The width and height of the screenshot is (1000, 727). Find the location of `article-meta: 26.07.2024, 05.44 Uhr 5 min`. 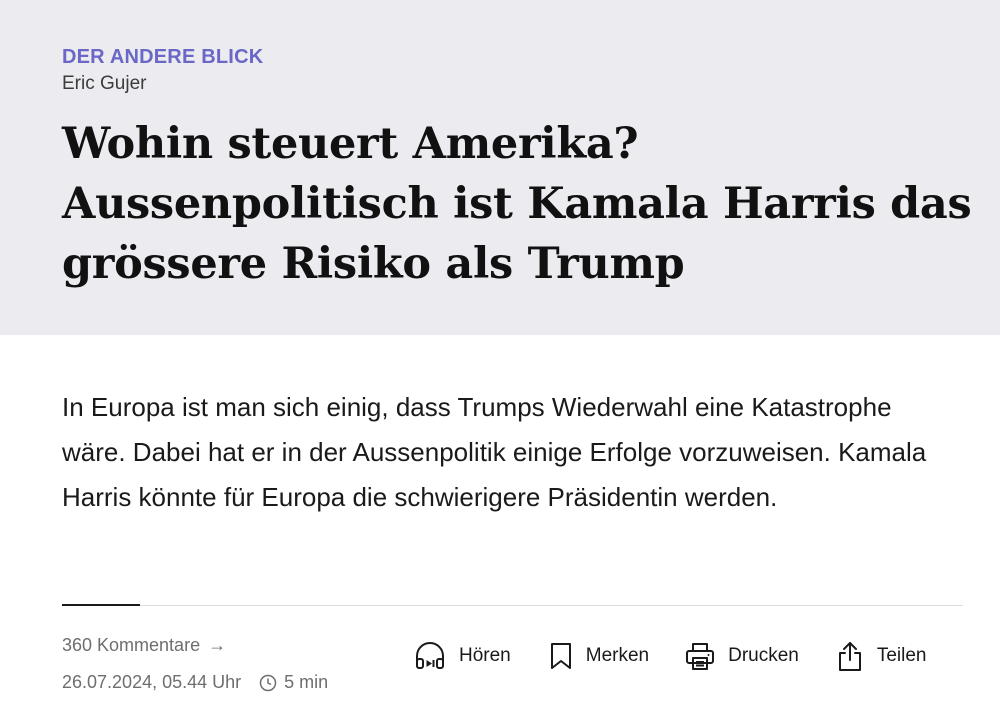

article-meta: 26.07.2024, 05.44 Uhr 5 min is located at coordinates (195, 682).